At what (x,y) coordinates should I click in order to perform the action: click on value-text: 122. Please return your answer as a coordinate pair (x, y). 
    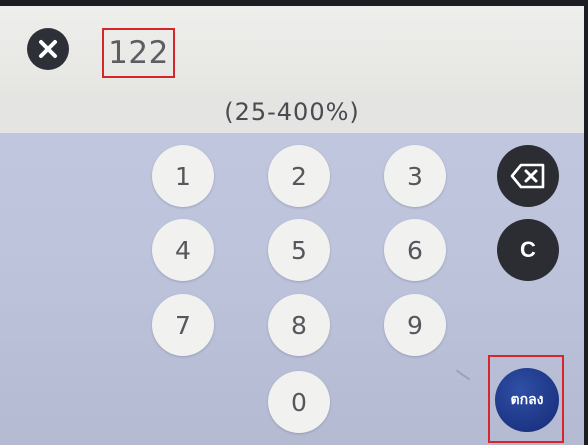
    Looking at the image, I should click on (138, 53).